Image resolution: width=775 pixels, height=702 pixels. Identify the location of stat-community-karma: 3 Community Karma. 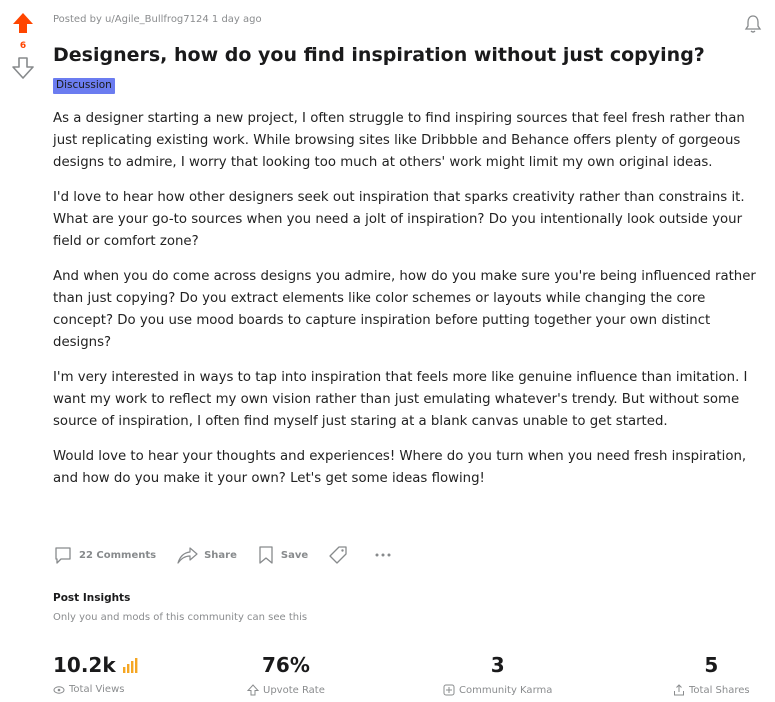
(497, 674).